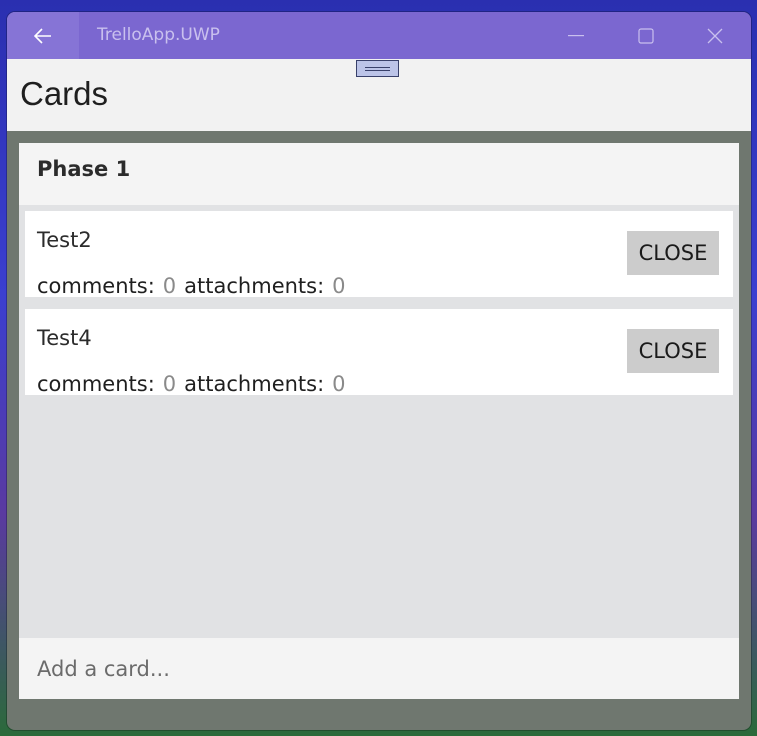  What do you see at coordinates (379, 668) in the screenshot?
I see `add-card-input` at bounding box center [379, 668].